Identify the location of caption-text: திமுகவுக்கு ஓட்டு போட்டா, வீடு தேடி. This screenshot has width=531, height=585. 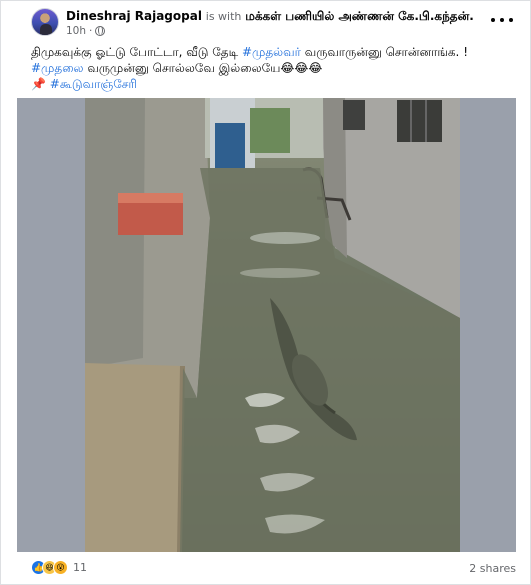
(136, 52).